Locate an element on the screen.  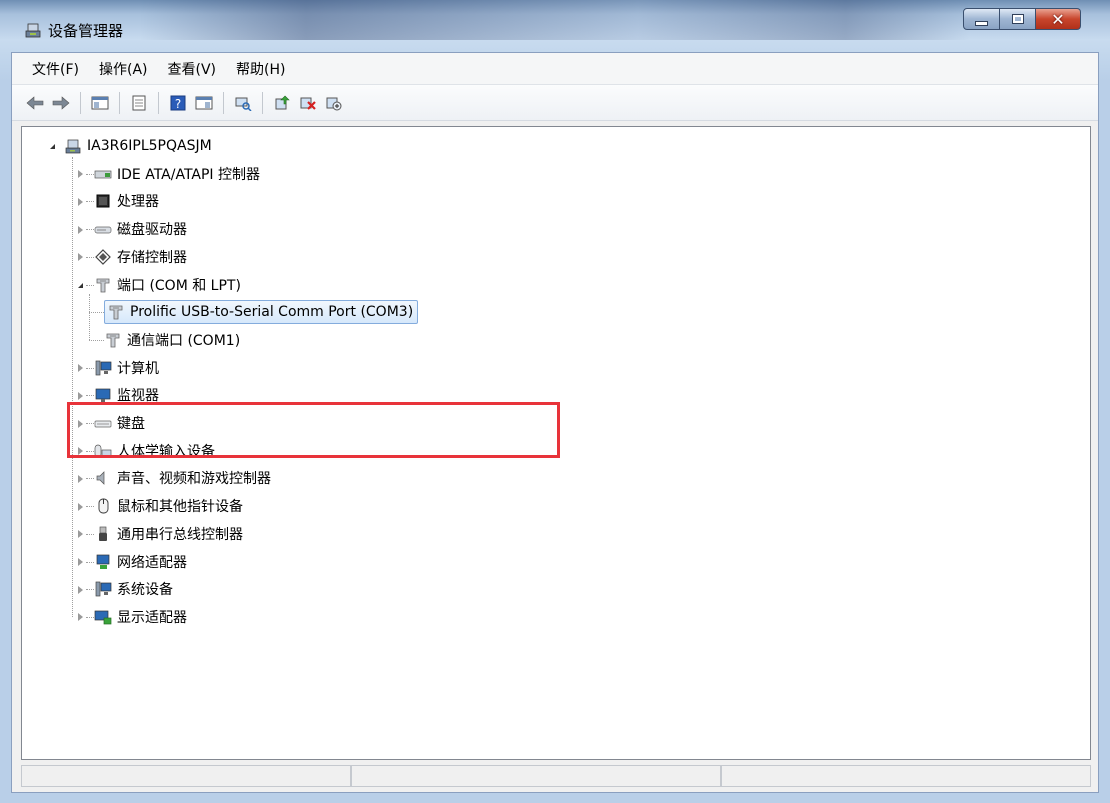
tree-item-content: 计算机 is located at coordinates (126, 368).